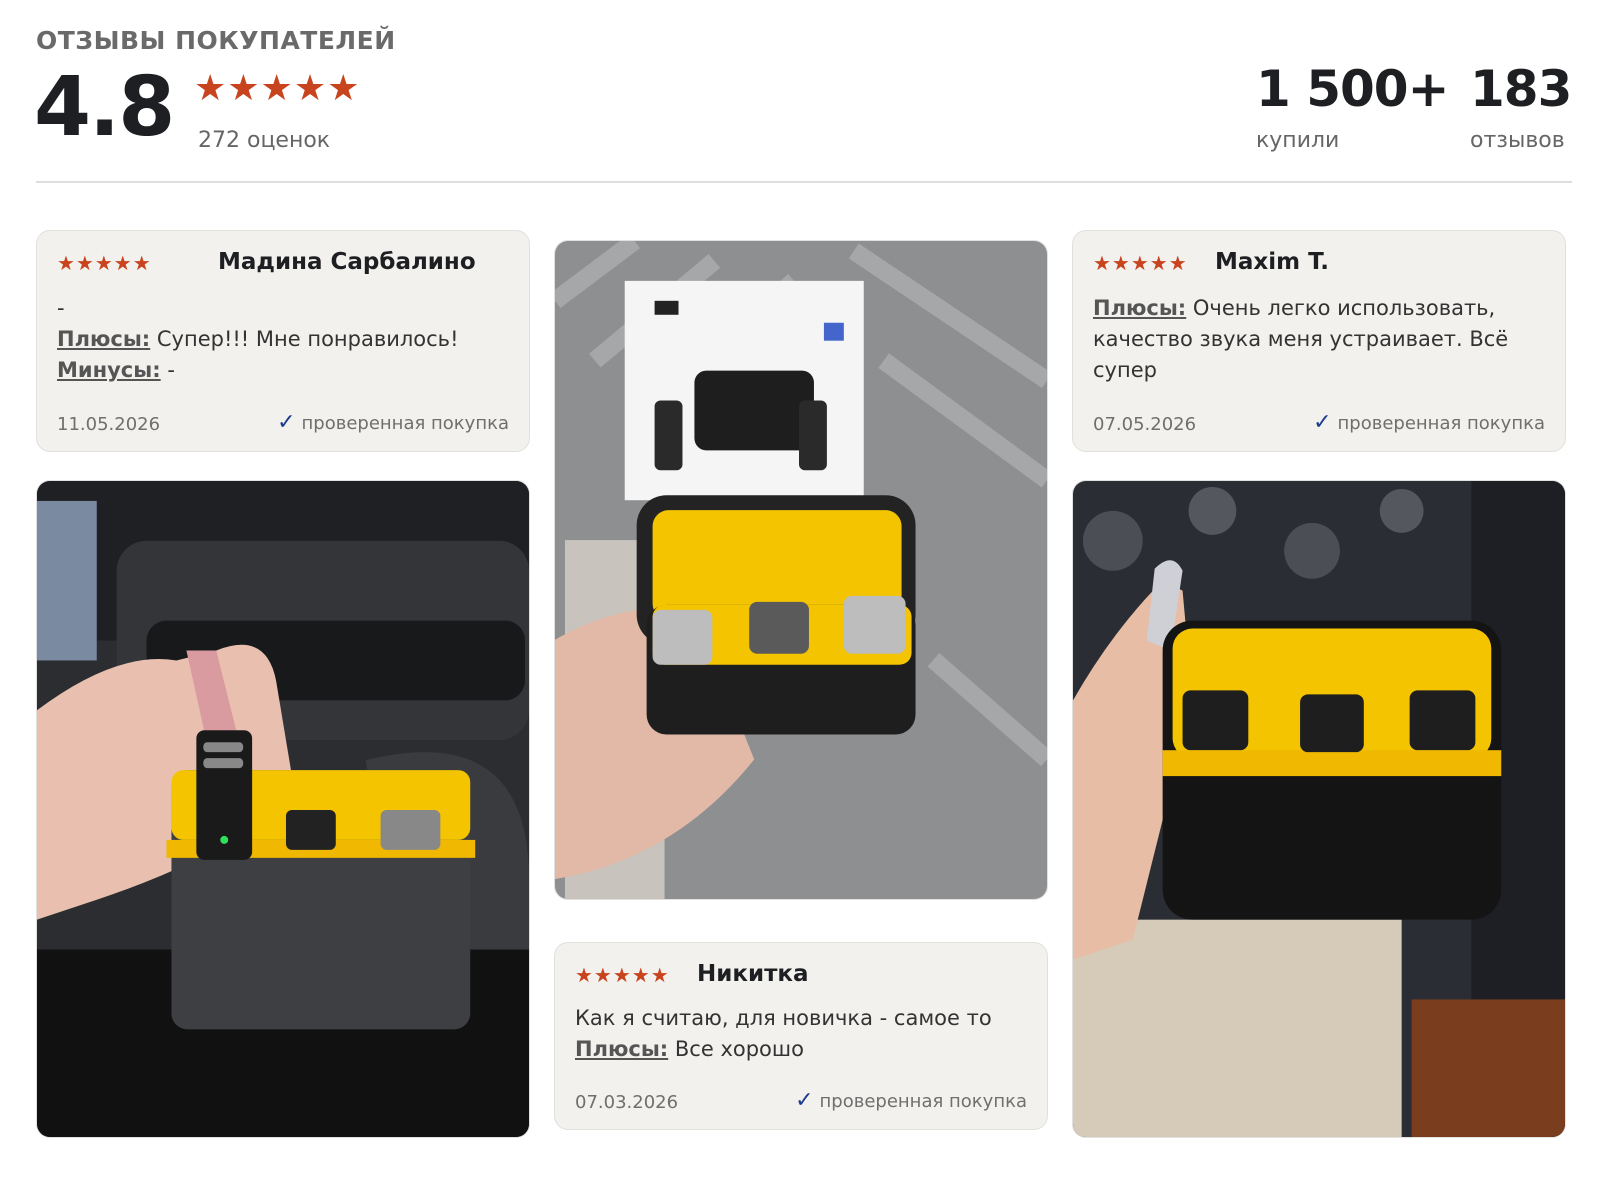  Describe the element at coordinates (1521, 89) in the screenshot. I see `reviews-value: 183` at that location.